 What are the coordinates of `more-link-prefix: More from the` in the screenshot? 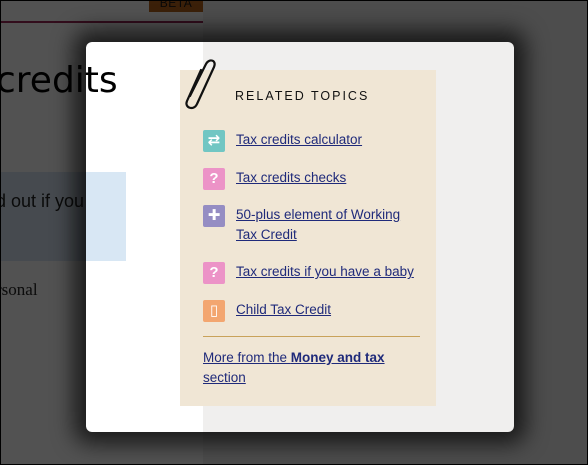 It's located at (247, 357).